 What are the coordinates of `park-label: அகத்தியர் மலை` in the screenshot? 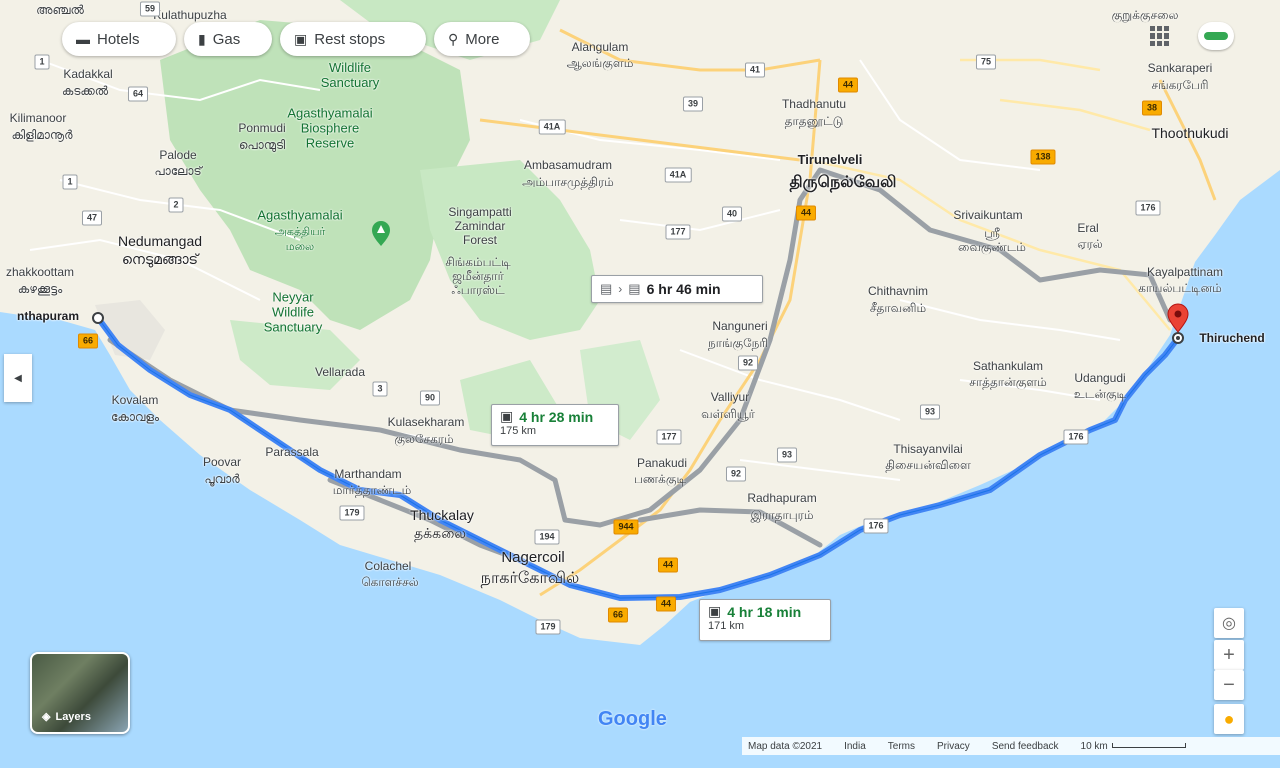 It's located at (300, 239).